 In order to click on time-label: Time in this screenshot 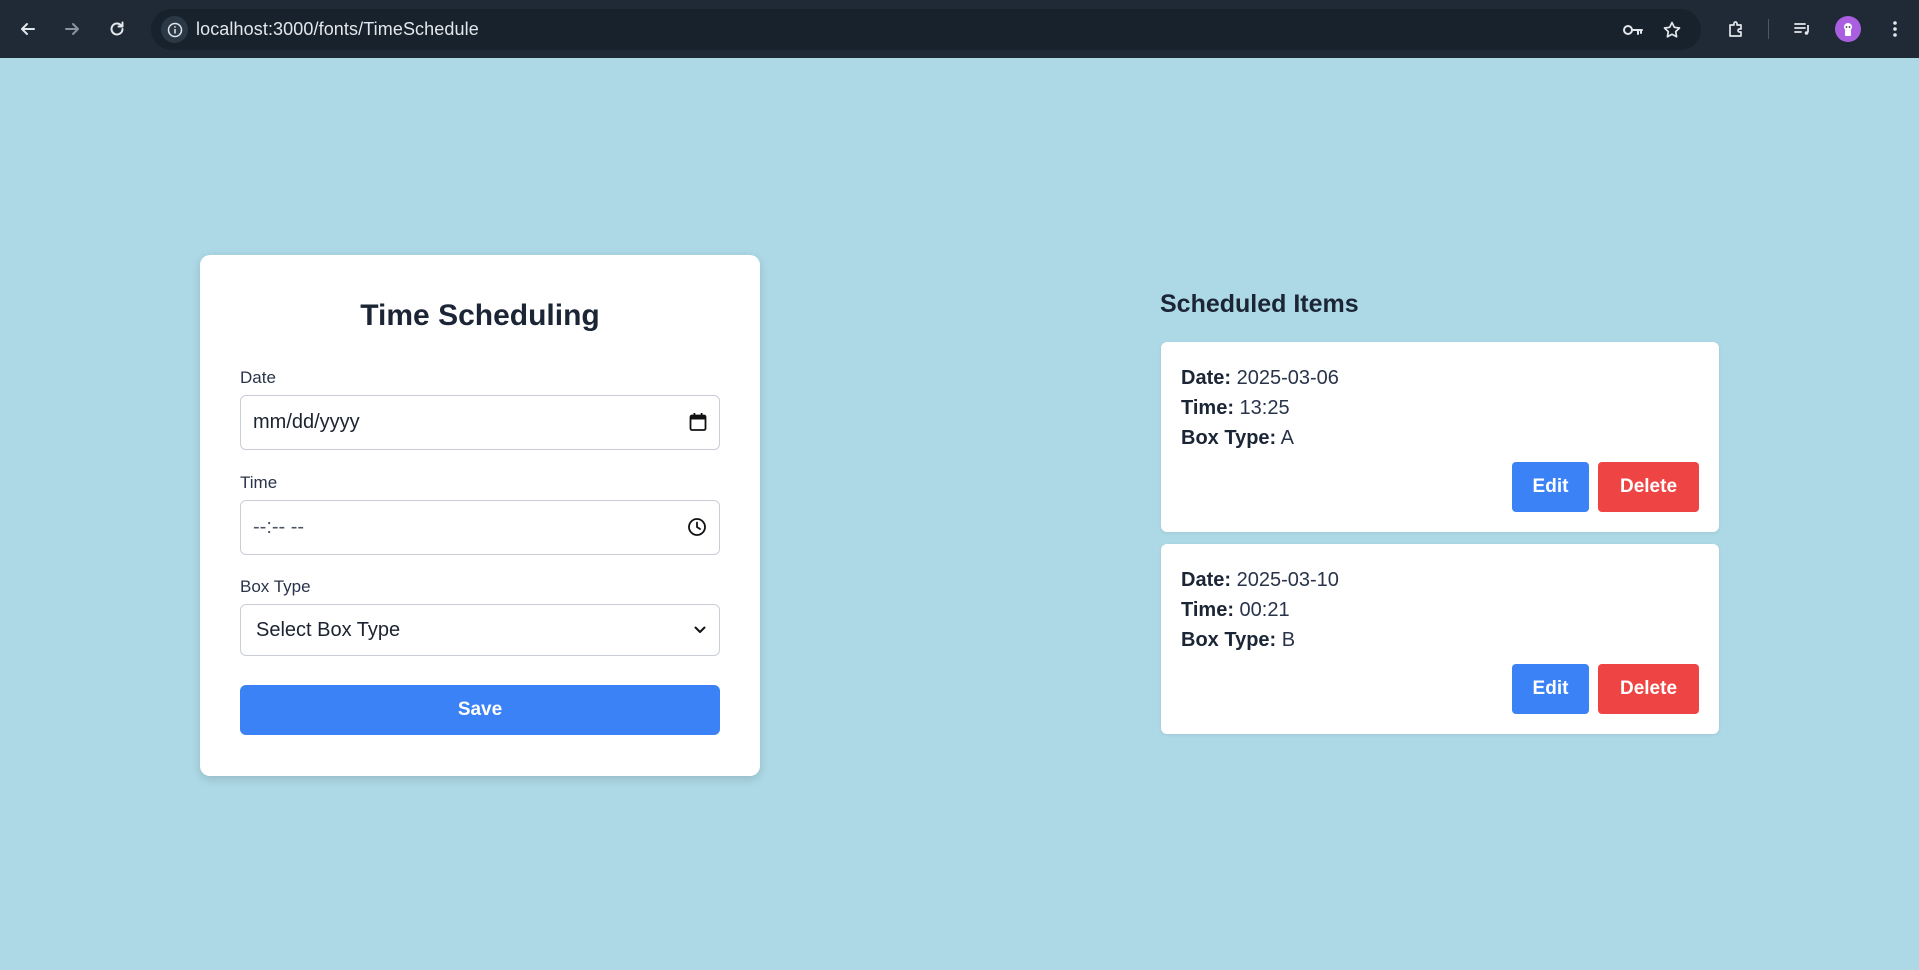, I will do `click(259, 482)`.